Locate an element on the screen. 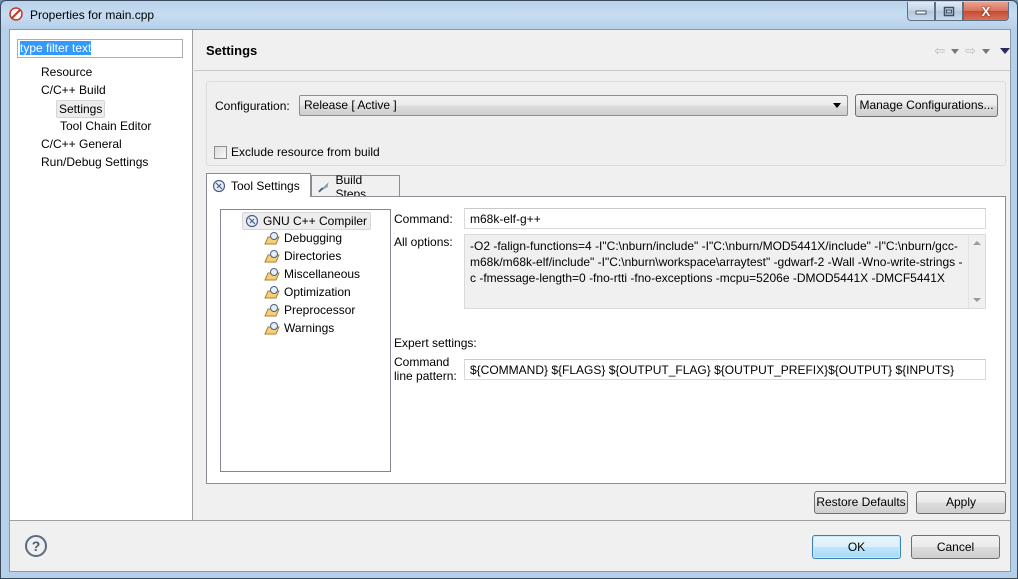  tree-item-miscellaneous: Miscellaneous is located at coordinates (312, 274).